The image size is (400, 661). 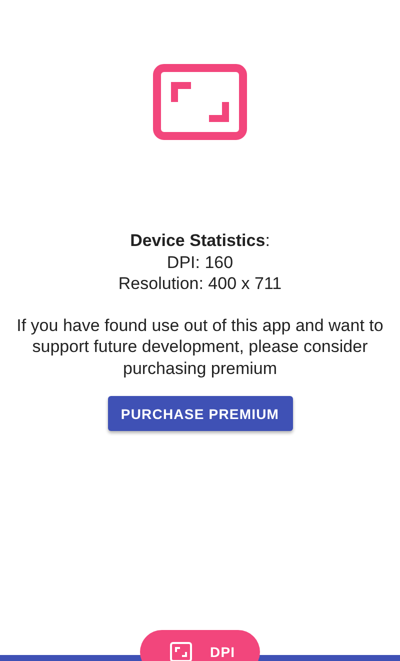 I want to click on purchase-premium-button: PURCHASE PREMIUM, so click(x=200, y=413).